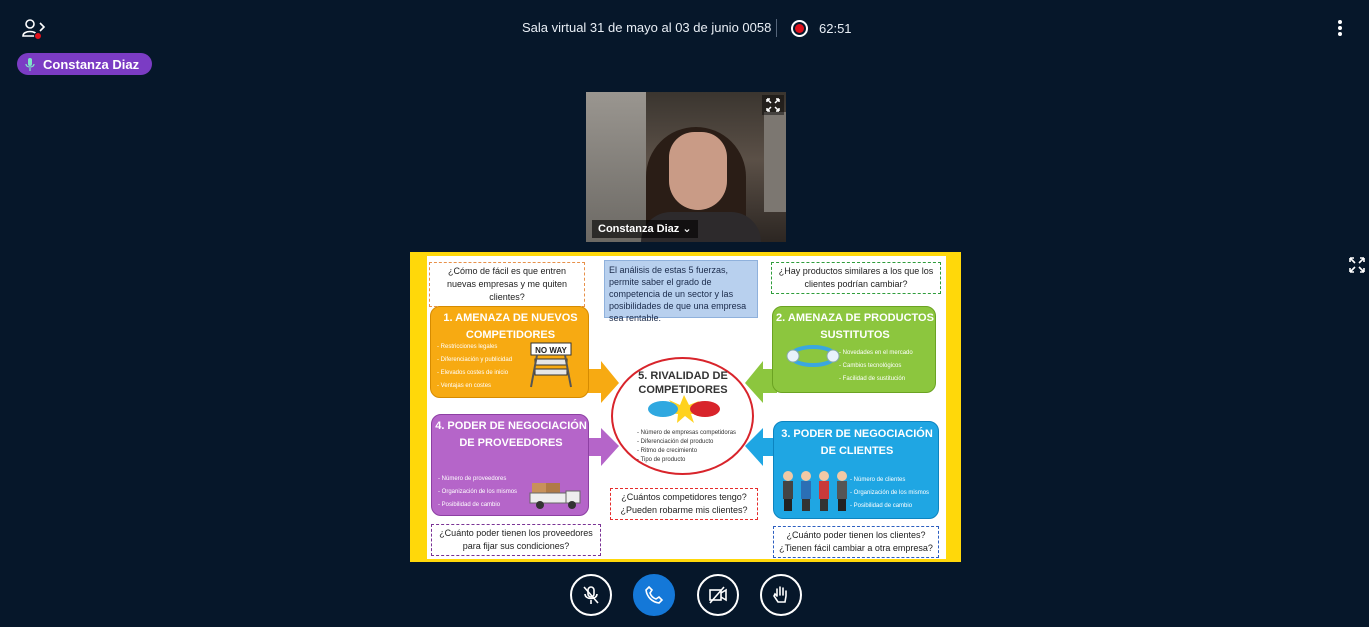 The image size is (1369, 627). Describe the element at coordinates (775, 162) in the screenshot. I see `webcam-background-shelf` at that location.